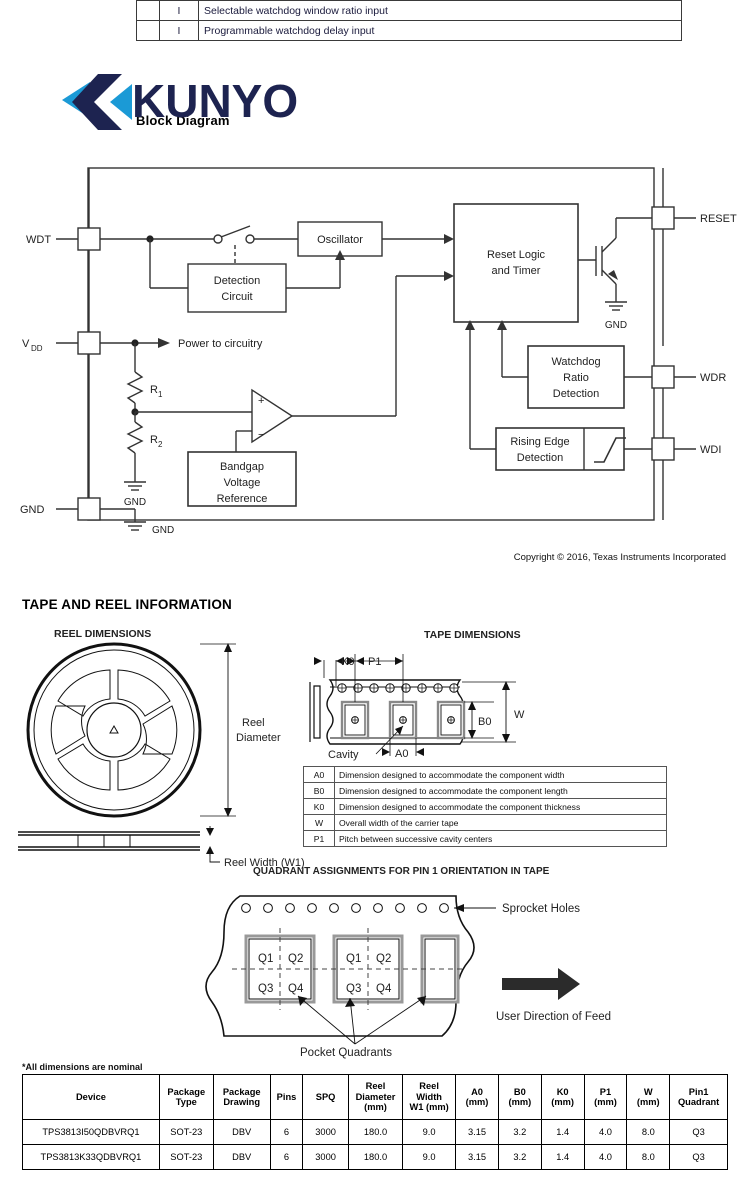  What do you see at coordinates (353, 959) in the screenshot?
I see `quadrant-label-q1-2: Q1` at bounding box center [353, 959].